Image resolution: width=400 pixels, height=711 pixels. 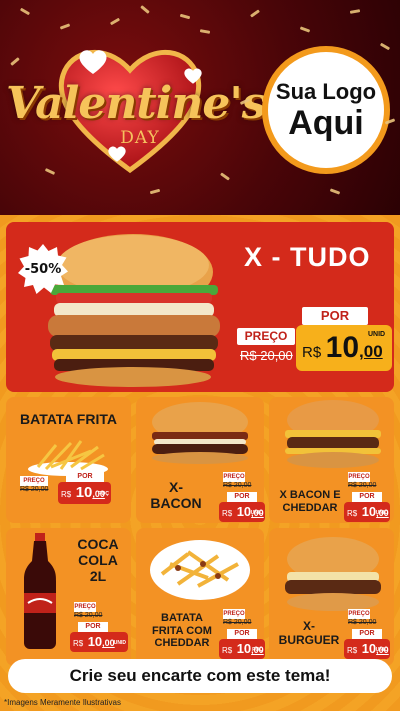 What do you see at coordinates (176, 495) in the screenshot?
I see `product-name: X- BACON` at bounding box center [176, 495].